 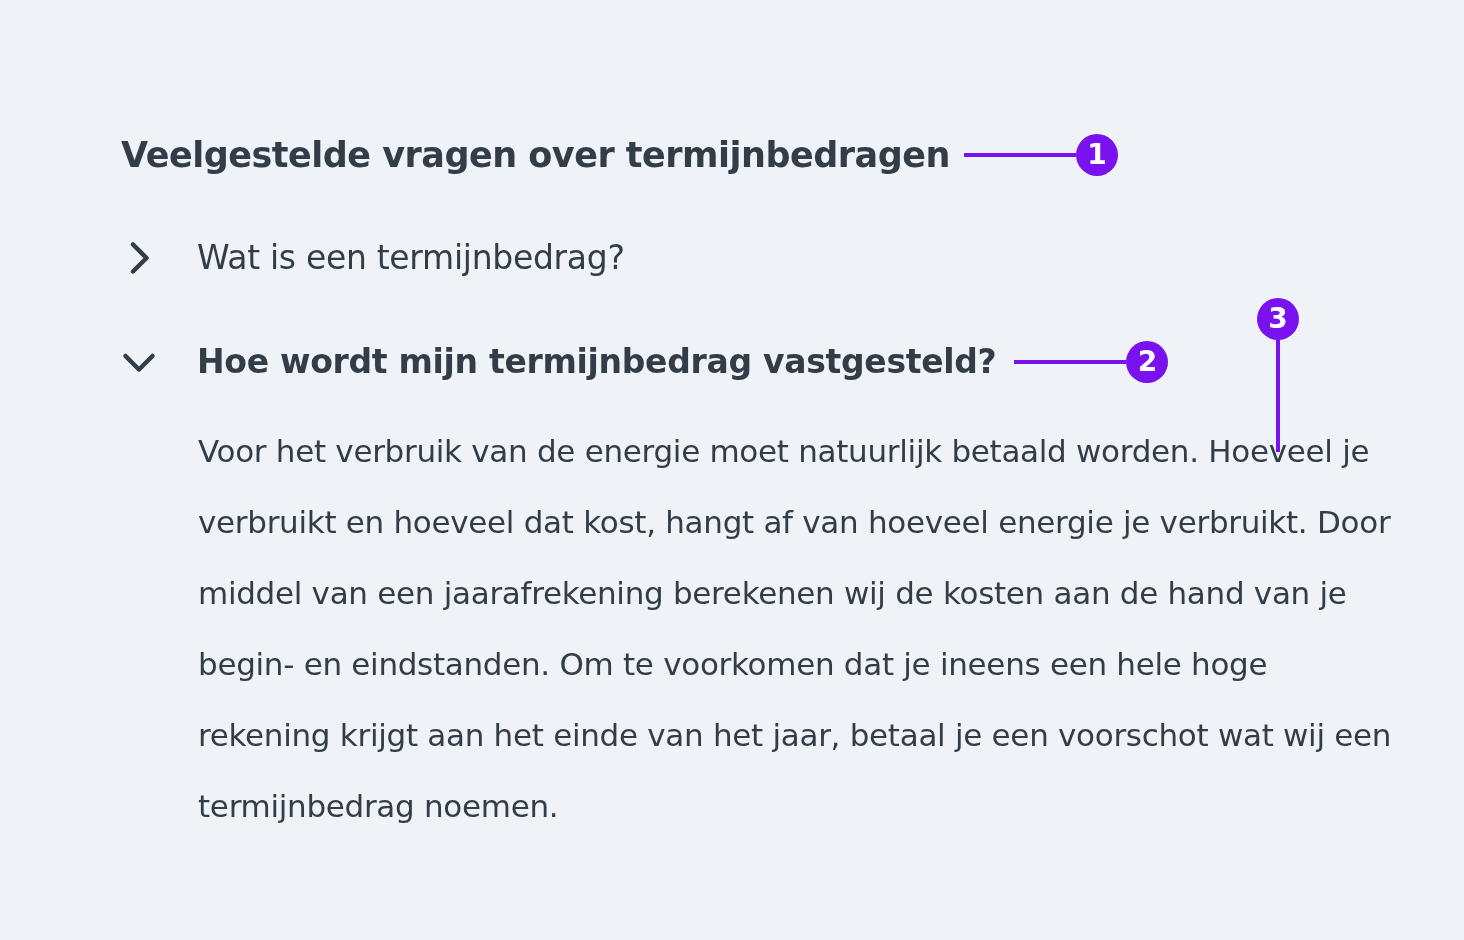 What do you see at coordinates (373, 258) in the screenshot?
I see `faq-question: Wat is een termijnbedrag?` at bounding box center [373, 258].